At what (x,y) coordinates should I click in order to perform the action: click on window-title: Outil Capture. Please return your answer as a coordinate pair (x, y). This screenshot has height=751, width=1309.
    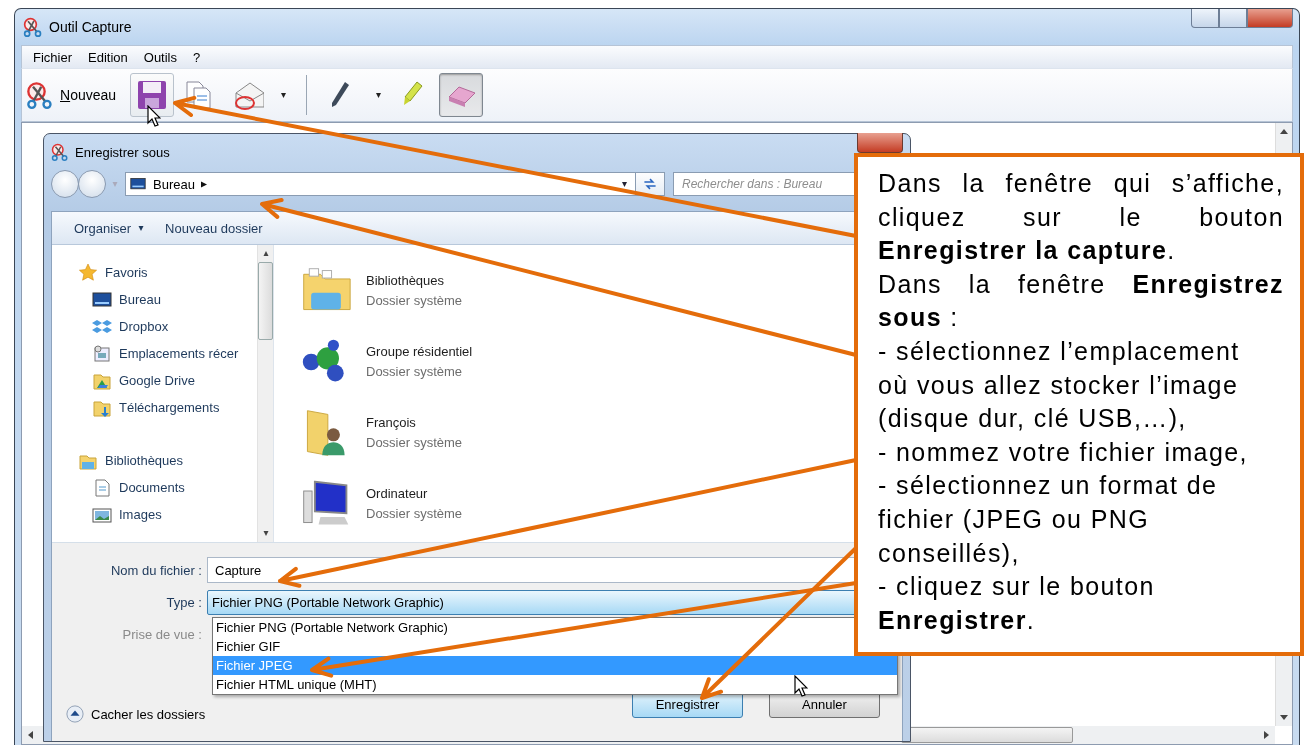
    Looking at the image, I should click on (91, 27).